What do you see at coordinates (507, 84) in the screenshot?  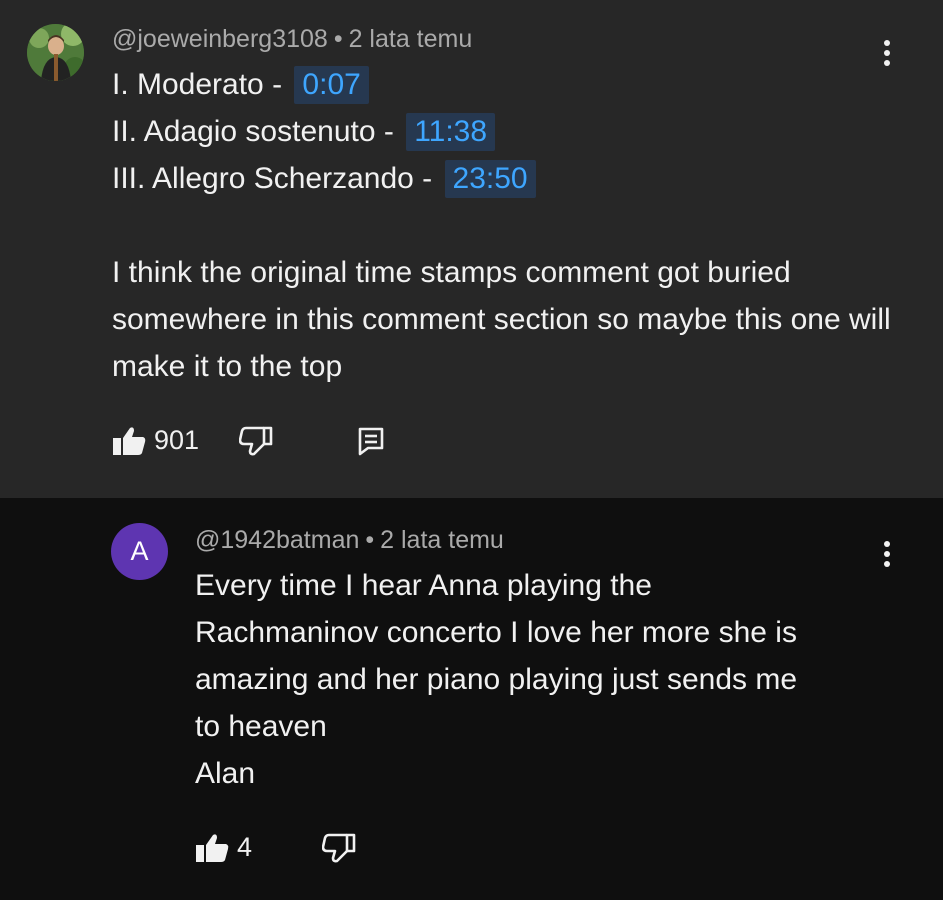 I see `chapter-line: I. Moderato - 0:07` at bounding box center [507, 84].